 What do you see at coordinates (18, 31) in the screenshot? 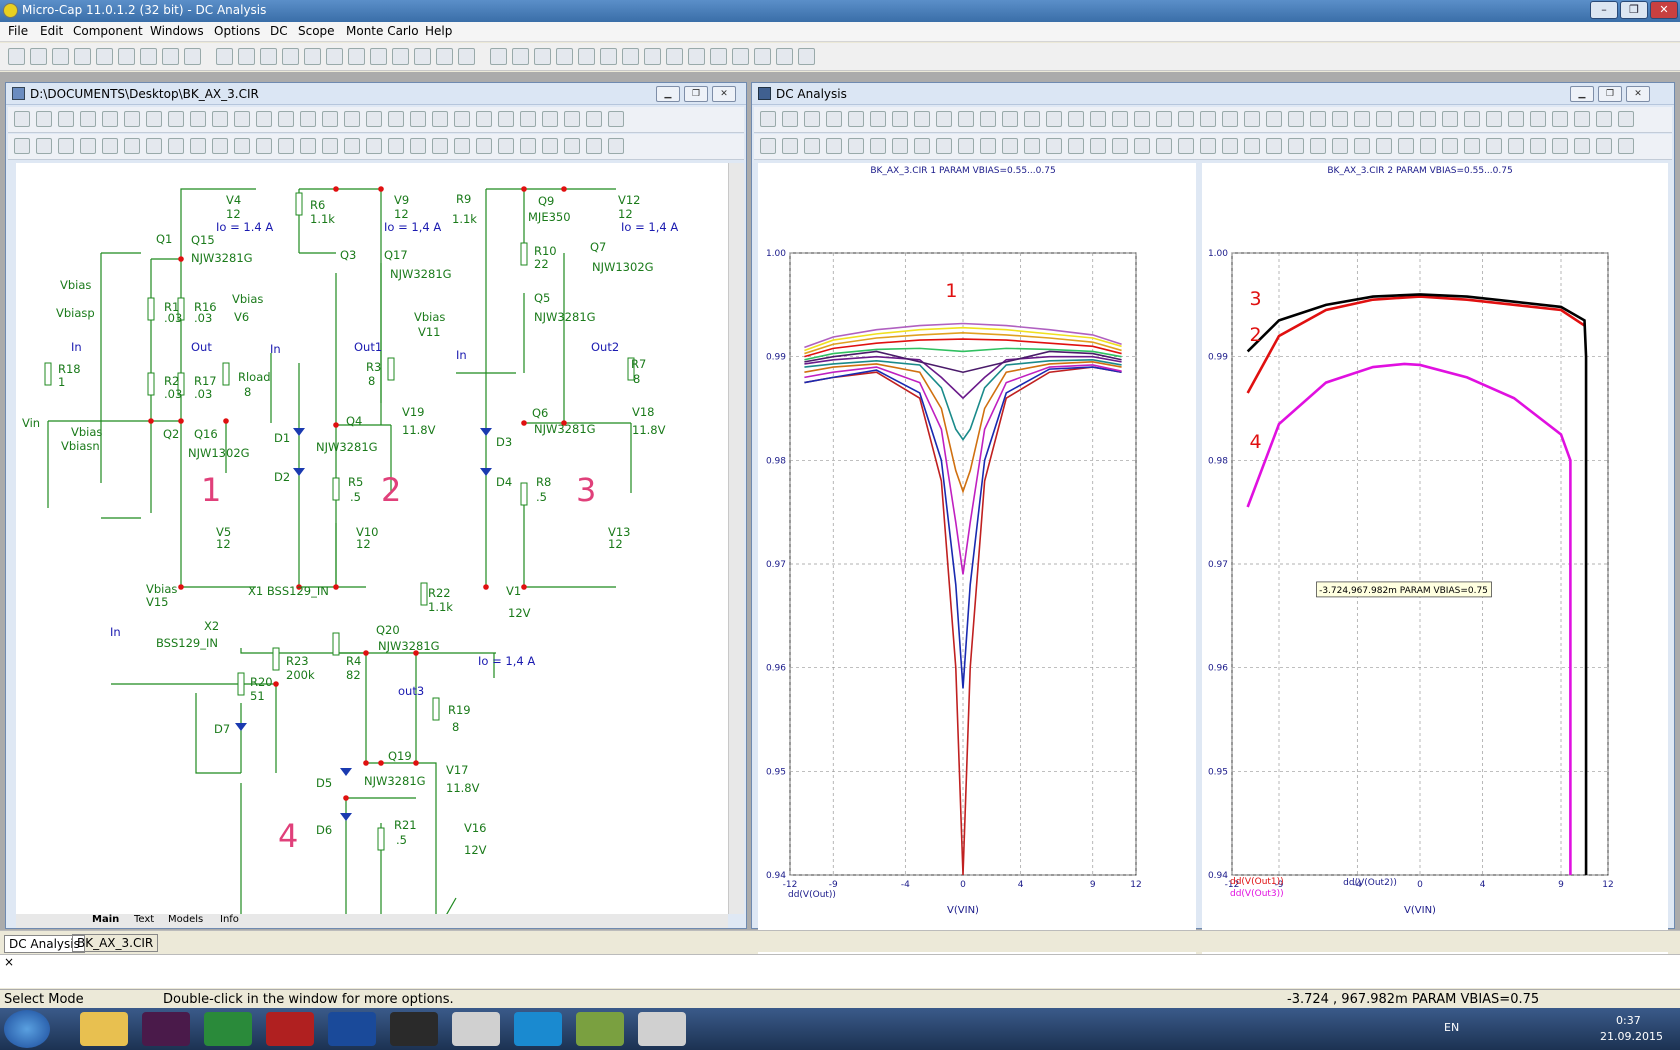
I see `menu-file: File` at bounding box center [18, 31].